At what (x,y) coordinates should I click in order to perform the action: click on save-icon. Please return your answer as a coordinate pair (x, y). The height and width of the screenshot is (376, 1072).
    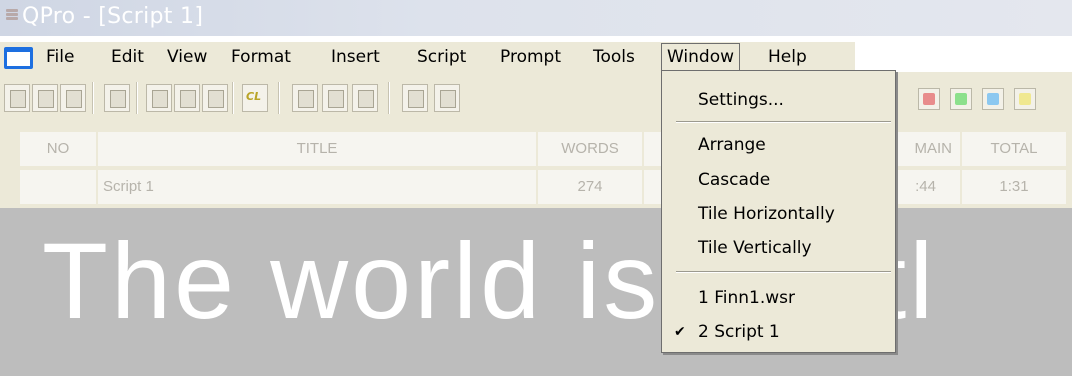
    Looking at the image, I should click on (73, 98).